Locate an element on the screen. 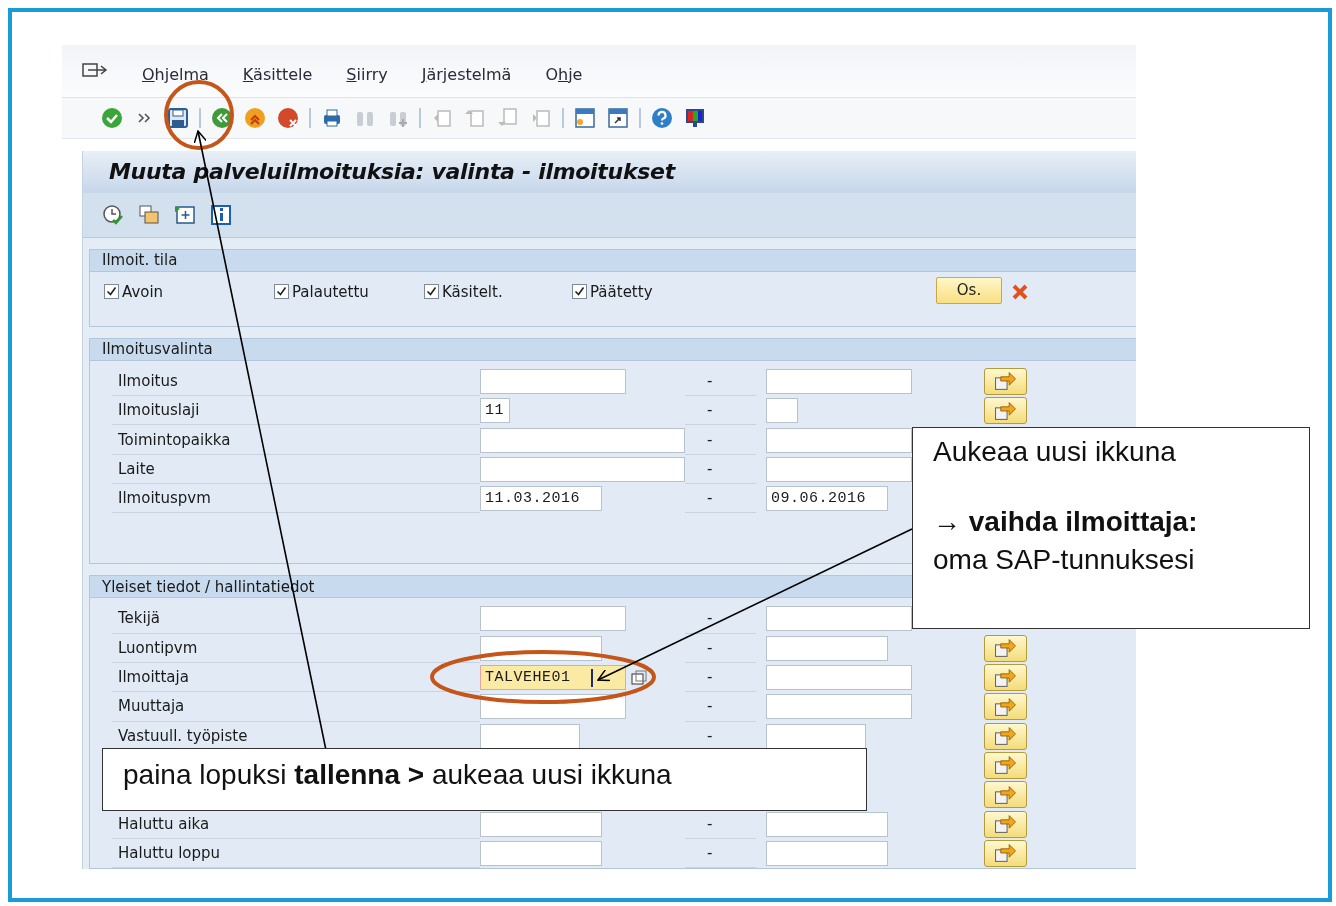 The image size is (1336, 906). menu-item: Järjestelmä is located at coordinates (466, 71).